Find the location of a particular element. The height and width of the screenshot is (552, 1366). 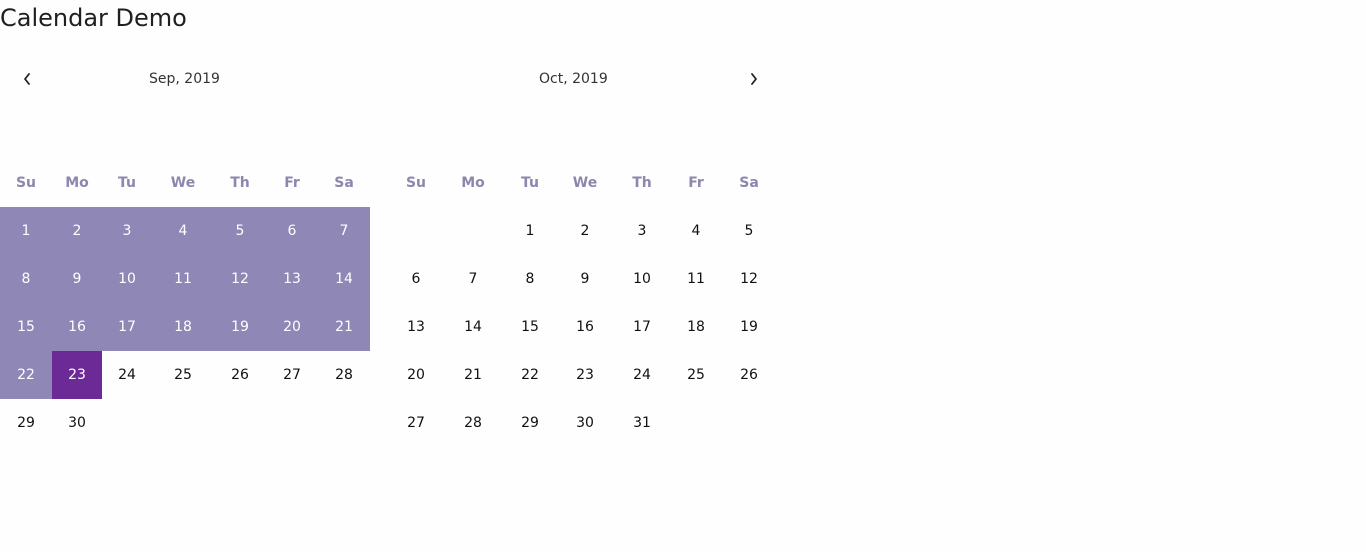

page-title: Calendar Demo is located at coordinates (93, 18).